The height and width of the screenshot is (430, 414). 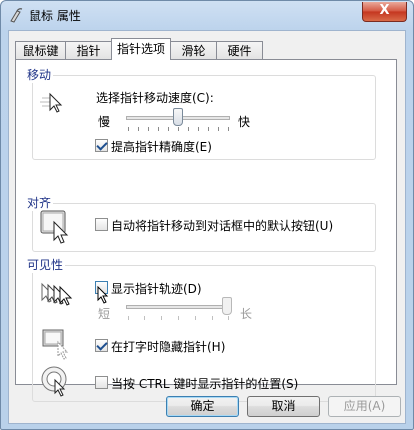 I want to click on tab-hardware: 硬件, so click(x=239, y=50).